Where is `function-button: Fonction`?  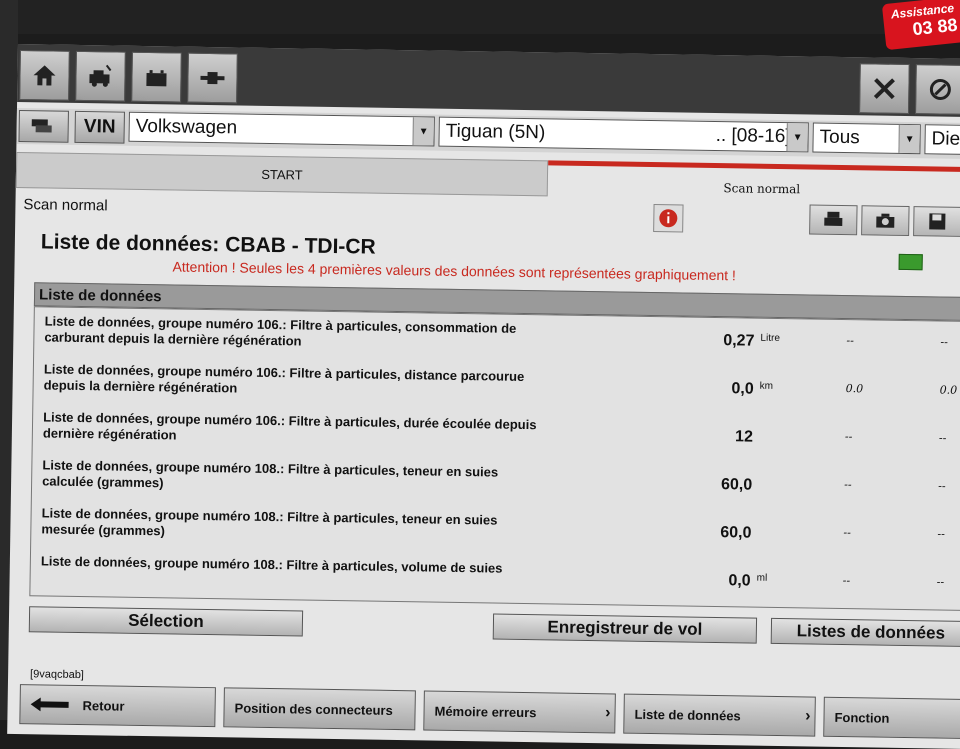
function-button: Fonction is located at coordinates (891, 718).